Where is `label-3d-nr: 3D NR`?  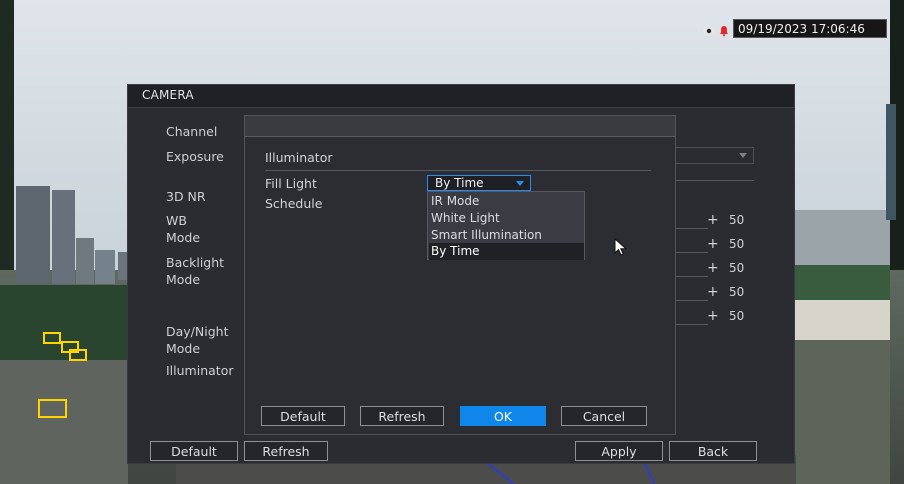
label-3d-nr: 3D NR is located at coordinates (186, 196).